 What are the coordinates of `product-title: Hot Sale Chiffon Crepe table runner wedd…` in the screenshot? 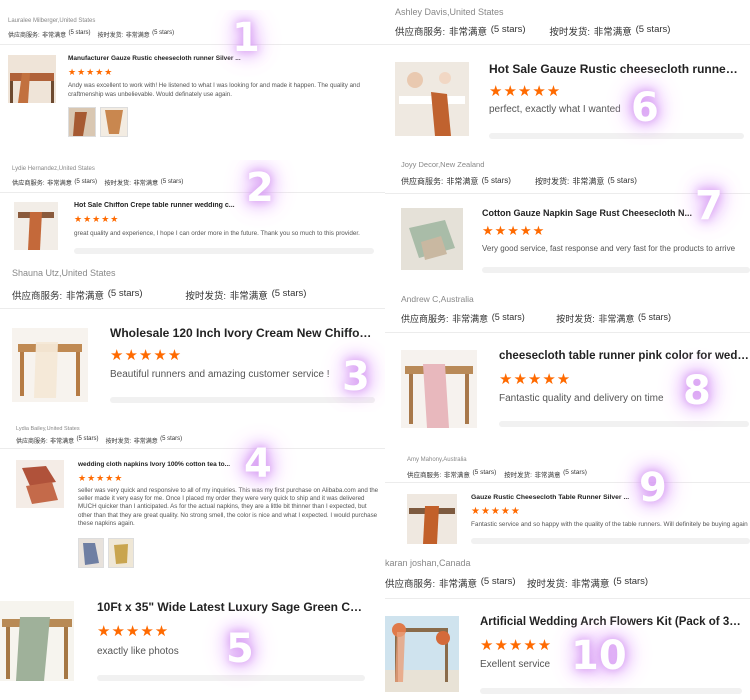 It's located at (158, 205).